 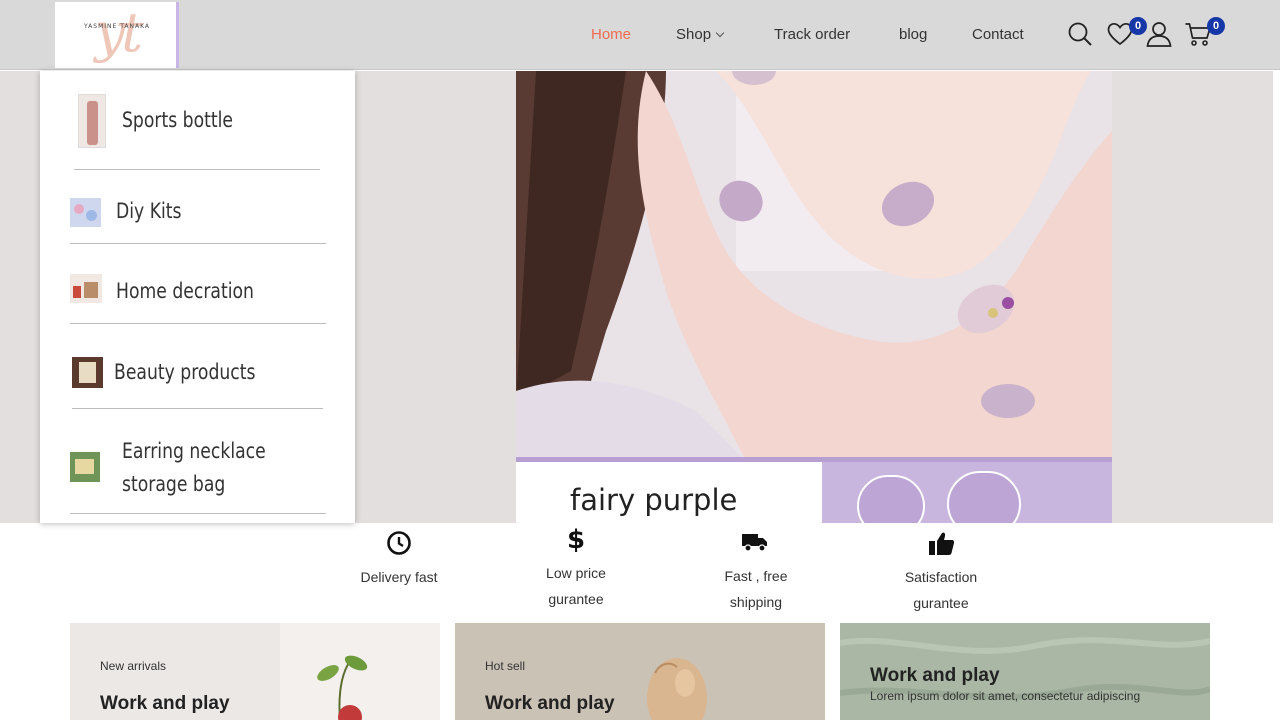 I want to click on menu-item-label: Beauty products, so click(x=185, y=372).